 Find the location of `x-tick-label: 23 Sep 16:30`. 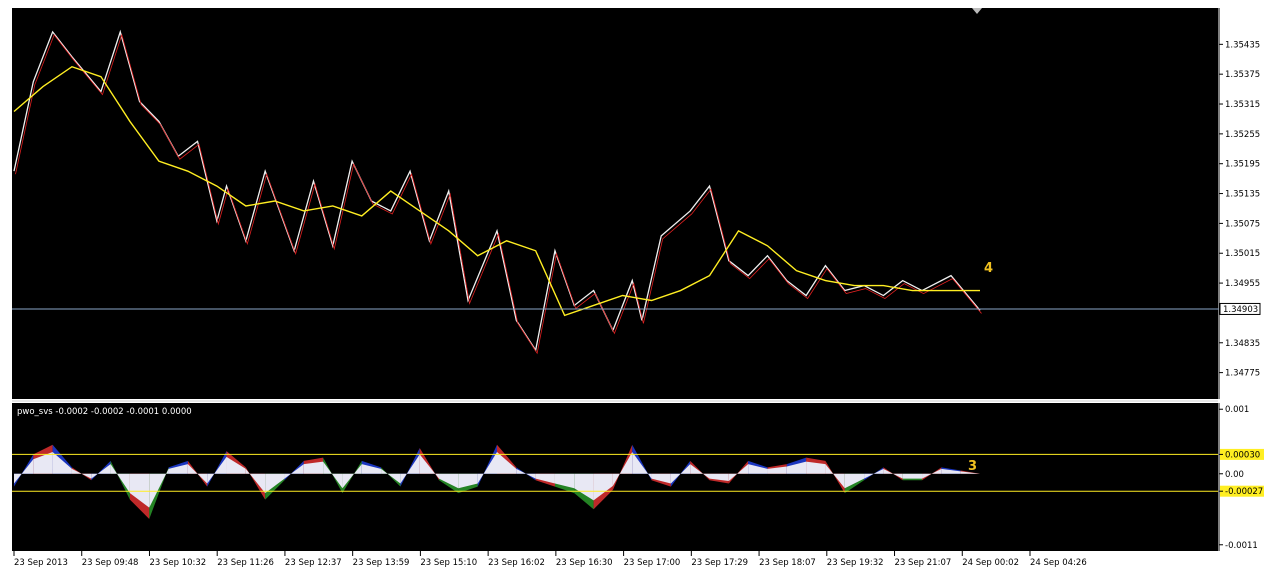

x-tick-label: 23 Sep 16:30 is located at coordinates (584, 563).